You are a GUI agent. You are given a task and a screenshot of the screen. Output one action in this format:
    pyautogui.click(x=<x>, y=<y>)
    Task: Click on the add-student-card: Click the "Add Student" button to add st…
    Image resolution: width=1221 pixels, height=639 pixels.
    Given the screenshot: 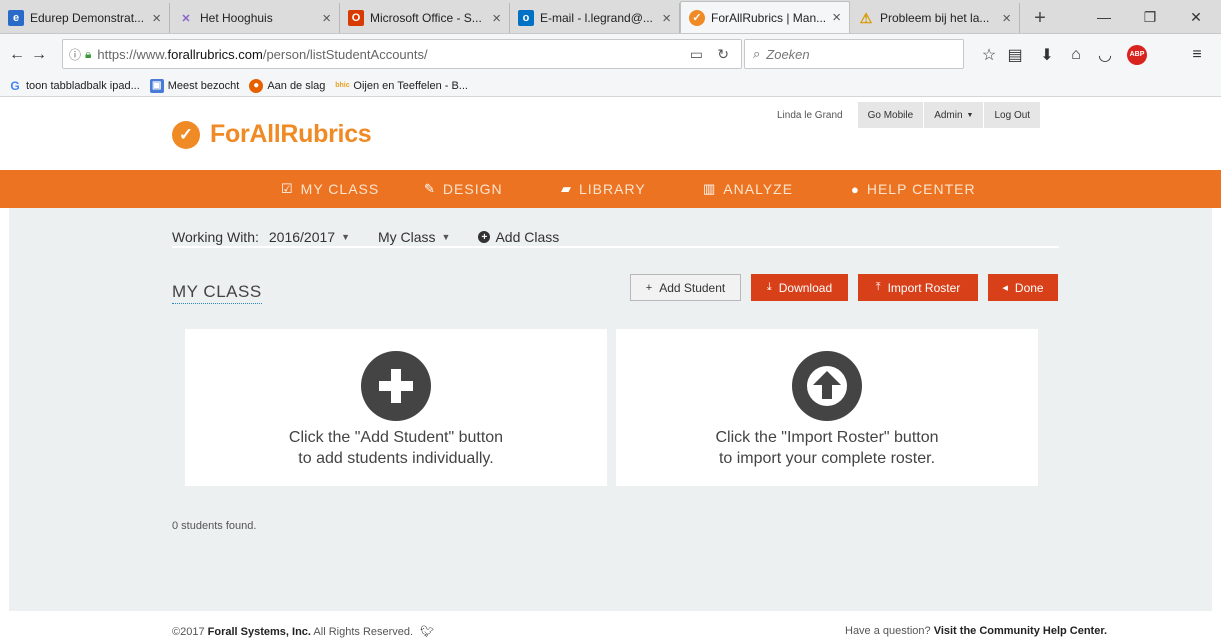 What is the action you would take?
    pyautogui.click(x=396, y=407)
    